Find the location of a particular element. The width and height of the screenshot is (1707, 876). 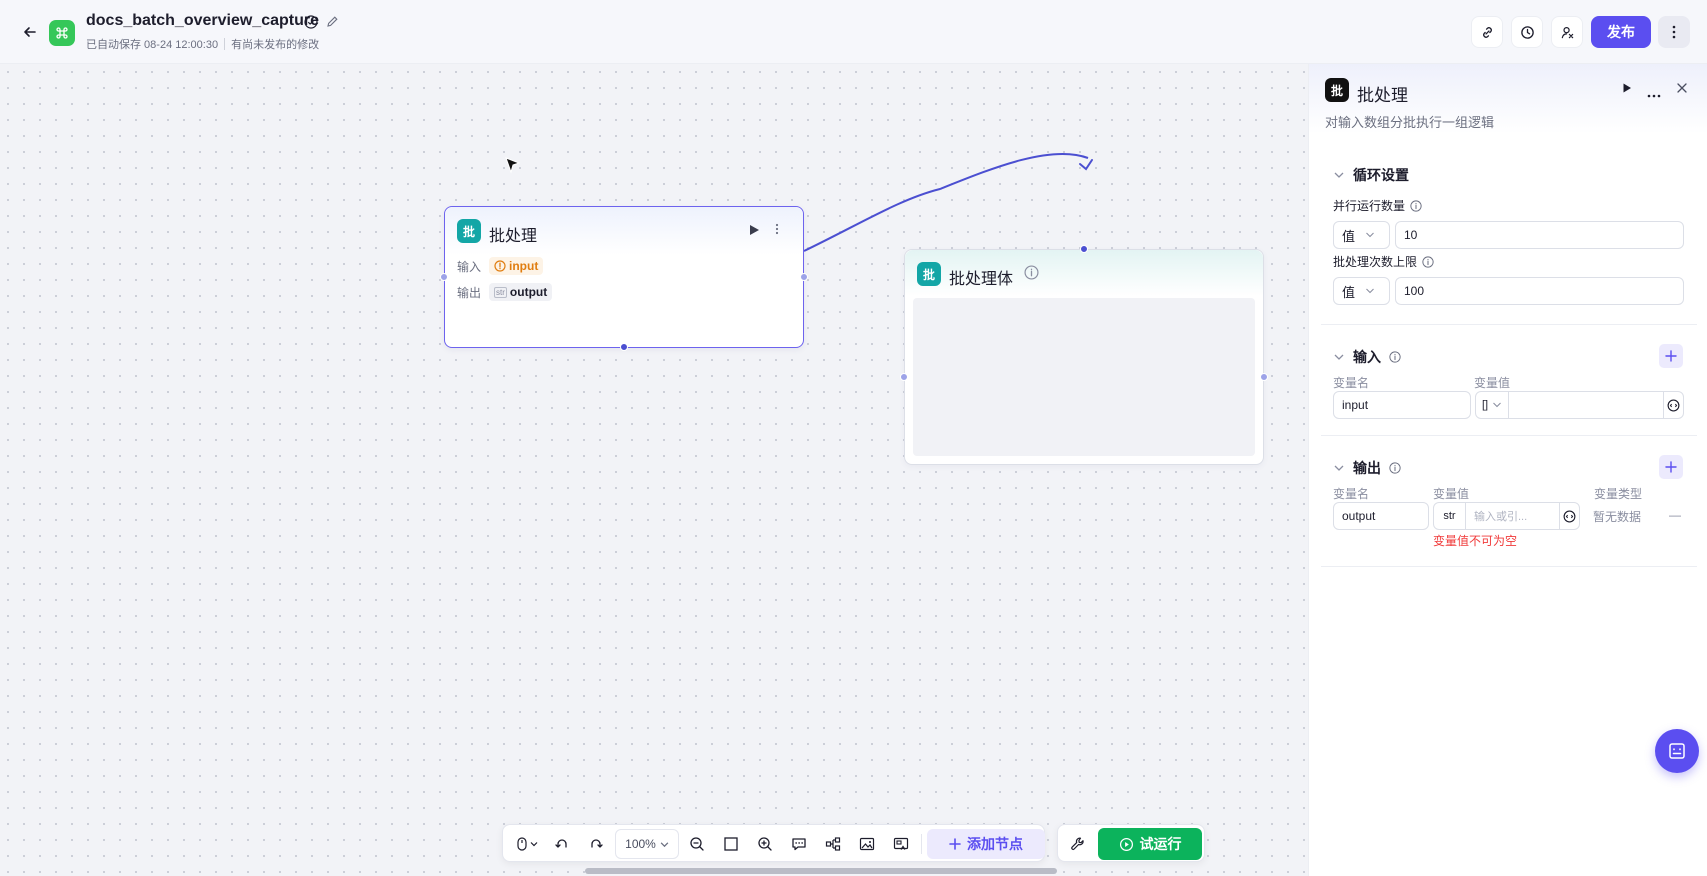

zoom-select: 100% is located at coordinates (647, 844).